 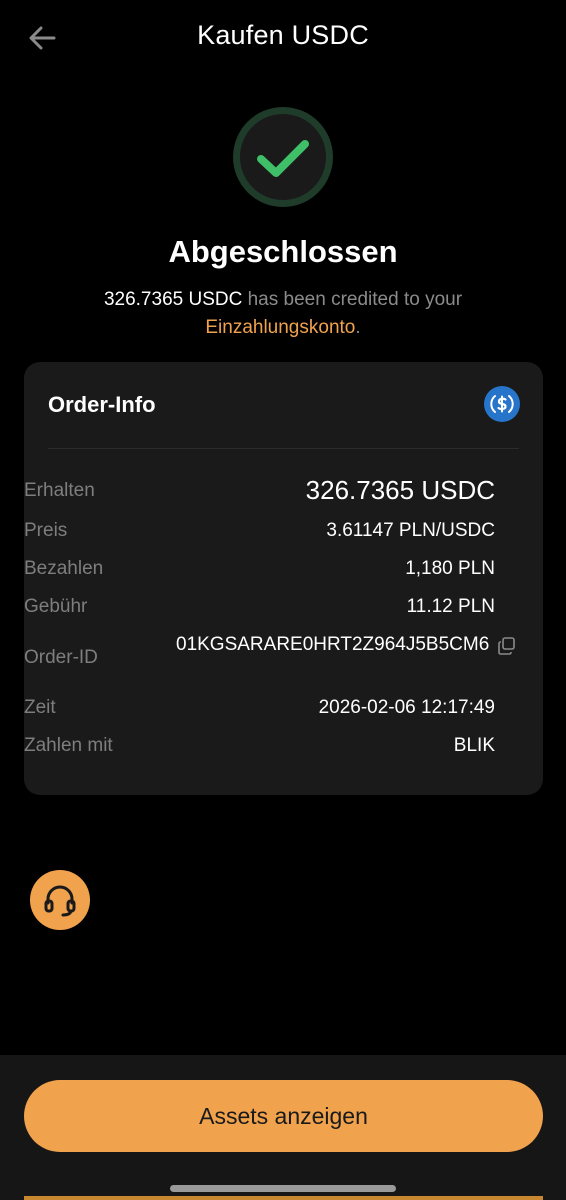 What do you see at coordinates (280, 327) in the screenshot?
I see `deposit-account-link: Einzahlungskonto` at bounding box center [280, 327].